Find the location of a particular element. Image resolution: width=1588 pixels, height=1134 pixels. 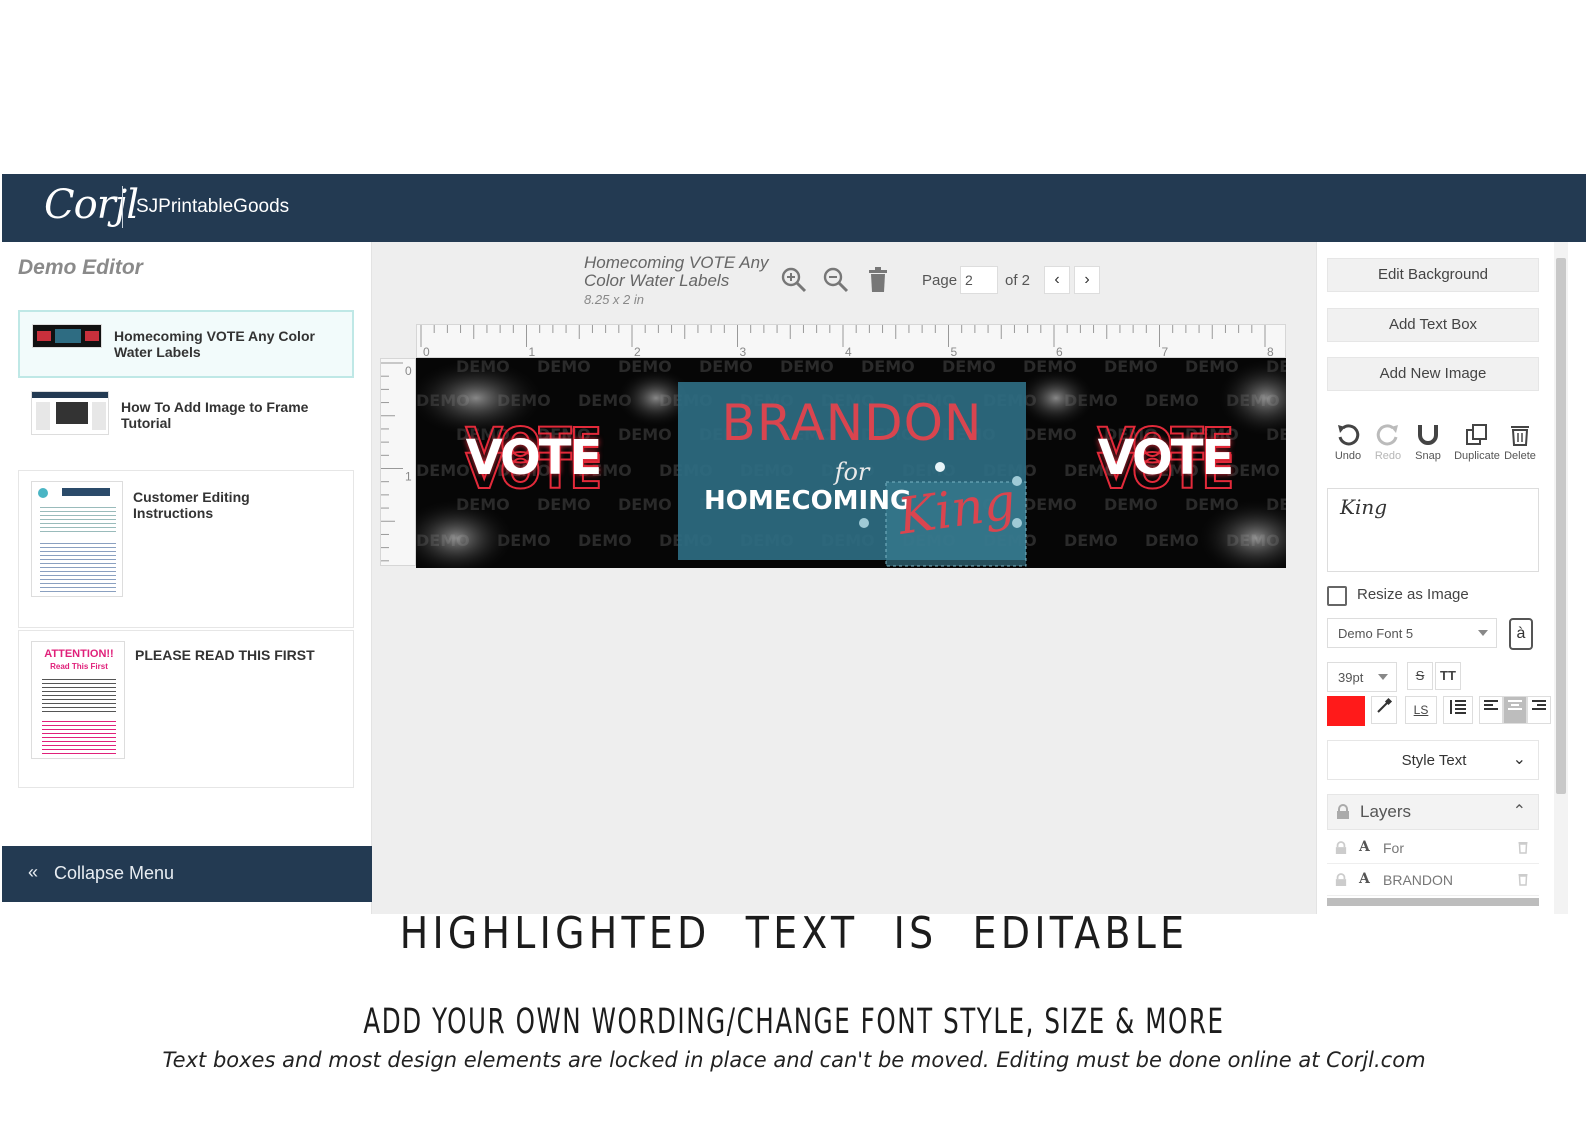

text-case-button: TT is located at coordinates (1448, 676).